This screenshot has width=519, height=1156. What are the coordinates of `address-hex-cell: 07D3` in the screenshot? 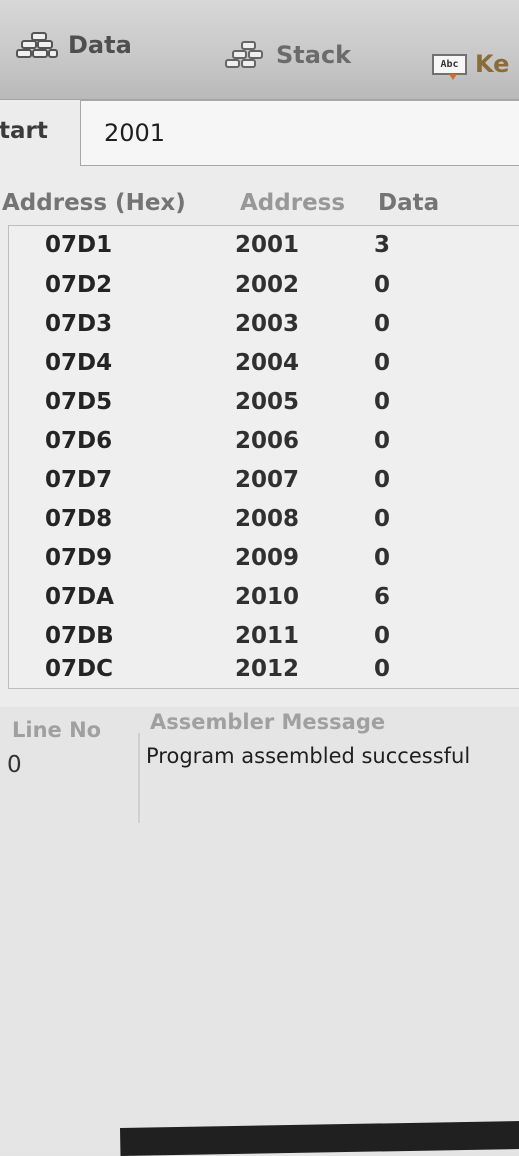 It's located at (79, 324).